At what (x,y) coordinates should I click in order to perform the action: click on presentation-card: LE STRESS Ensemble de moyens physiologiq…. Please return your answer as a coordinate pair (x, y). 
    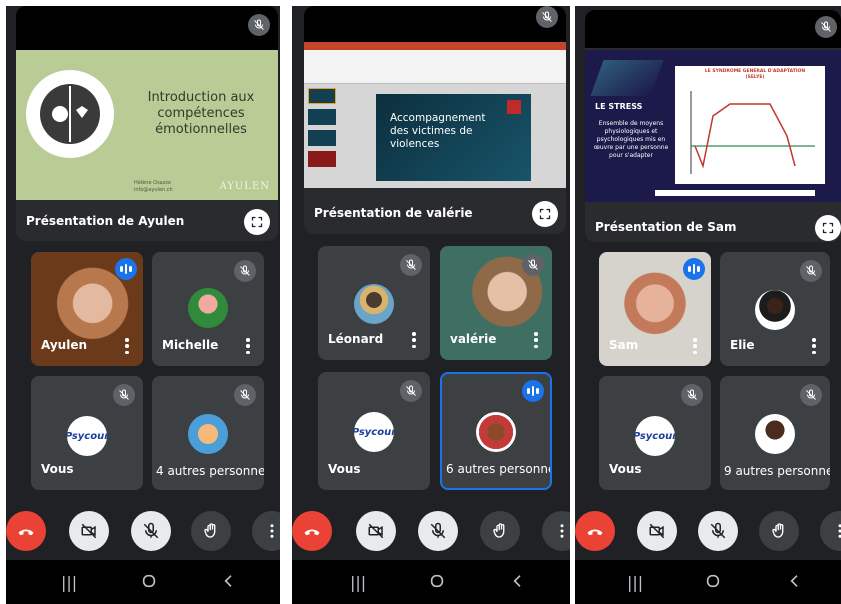
    Looking at the image, I should click on (713, 126).